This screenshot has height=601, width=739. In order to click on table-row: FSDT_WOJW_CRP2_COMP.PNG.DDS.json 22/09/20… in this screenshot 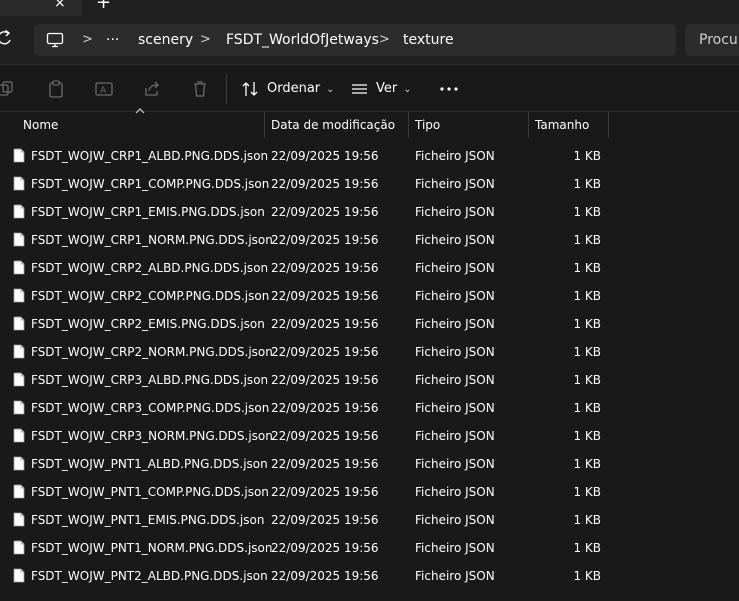, I will do `click(369, 296)`.